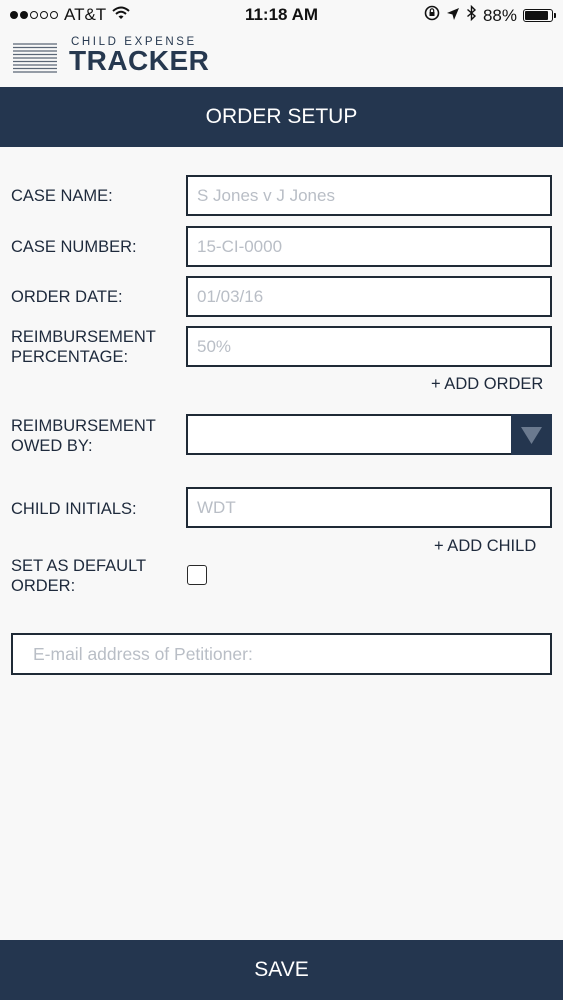  I want to click on child-initials-input, so click(369, 507).